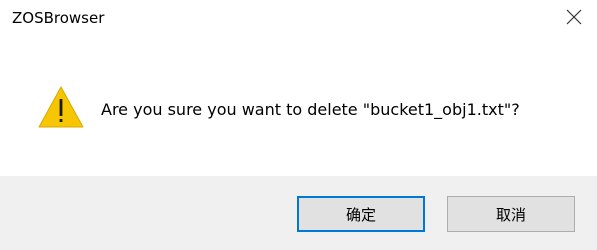 The height and width of the screenshot is (250, 597). What do you see at coordinates (61, 107) in the screenshot?
I see `warning-icon` at bounding box center [61, 107].